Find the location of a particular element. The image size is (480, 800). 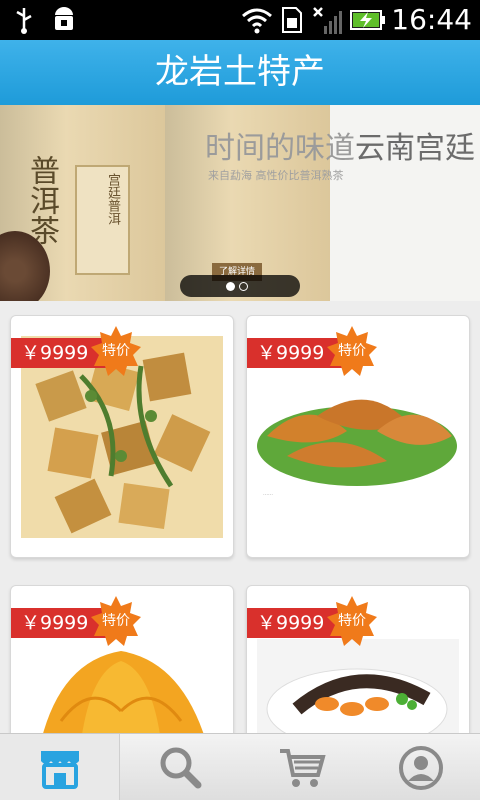

carousel-indicator is located at coordinates (240, 286).